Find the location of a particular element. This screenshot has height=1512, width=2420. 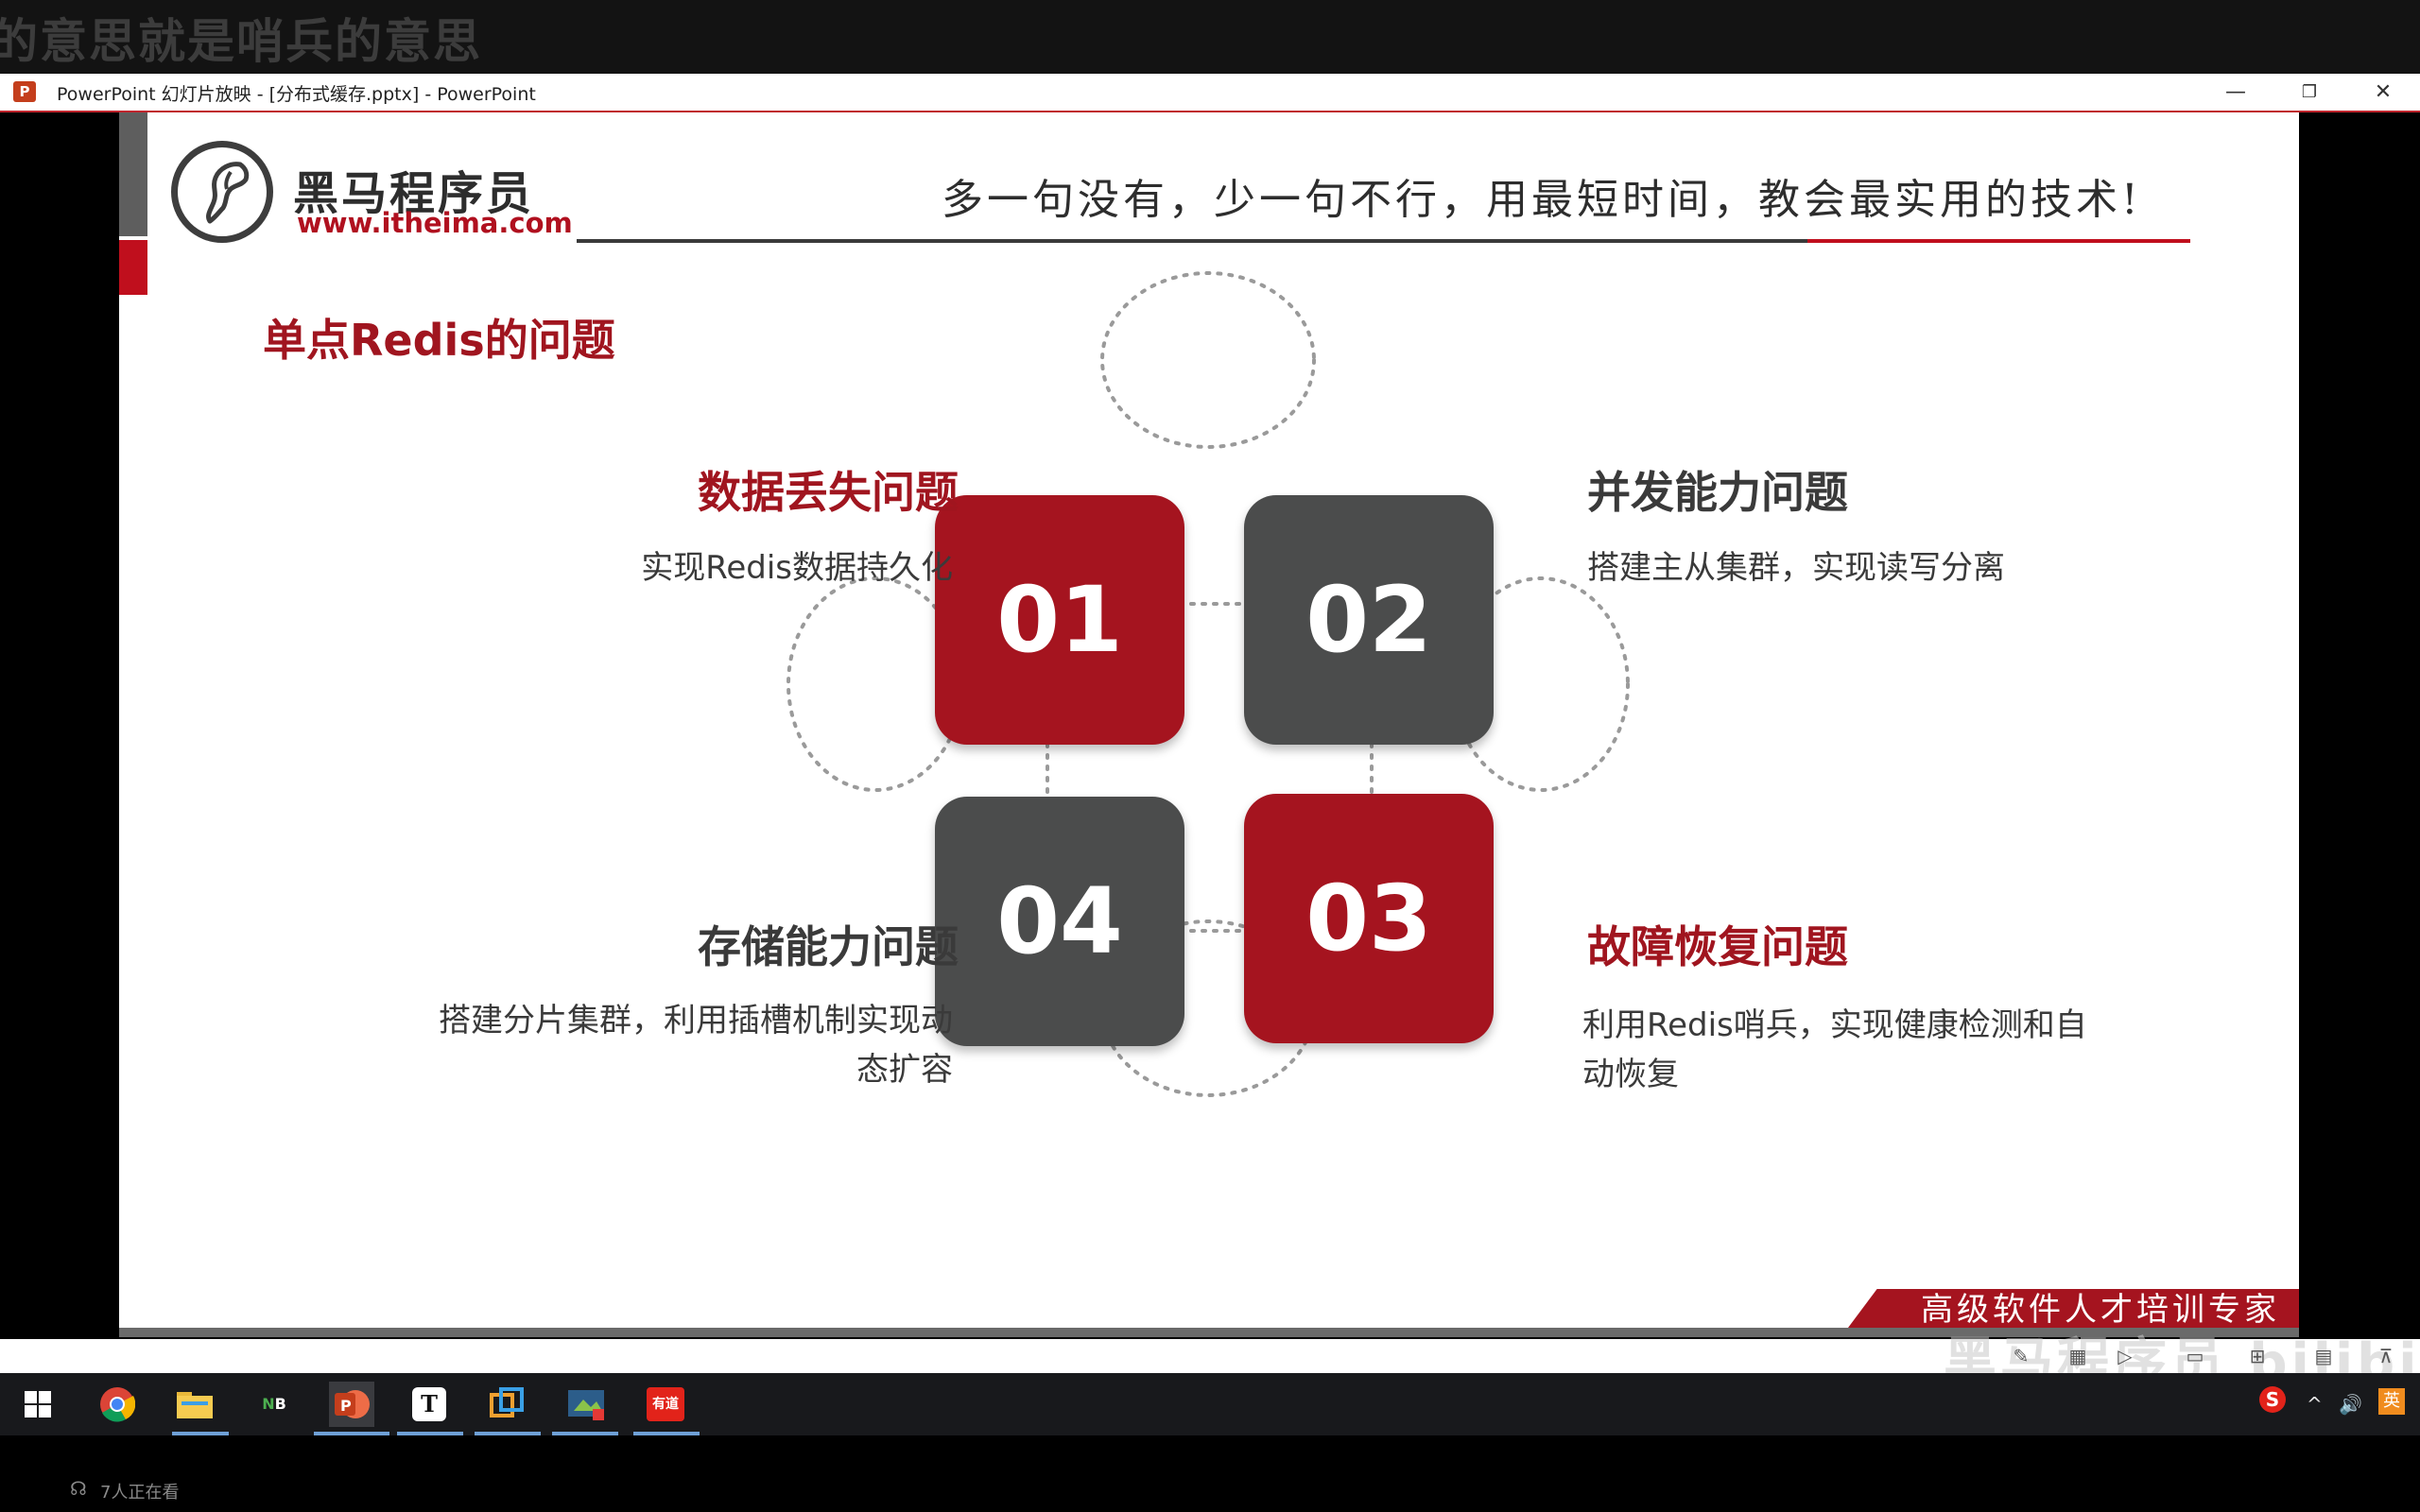

item-title-04: 存储能力问题 is located at coordinates (828, 946).